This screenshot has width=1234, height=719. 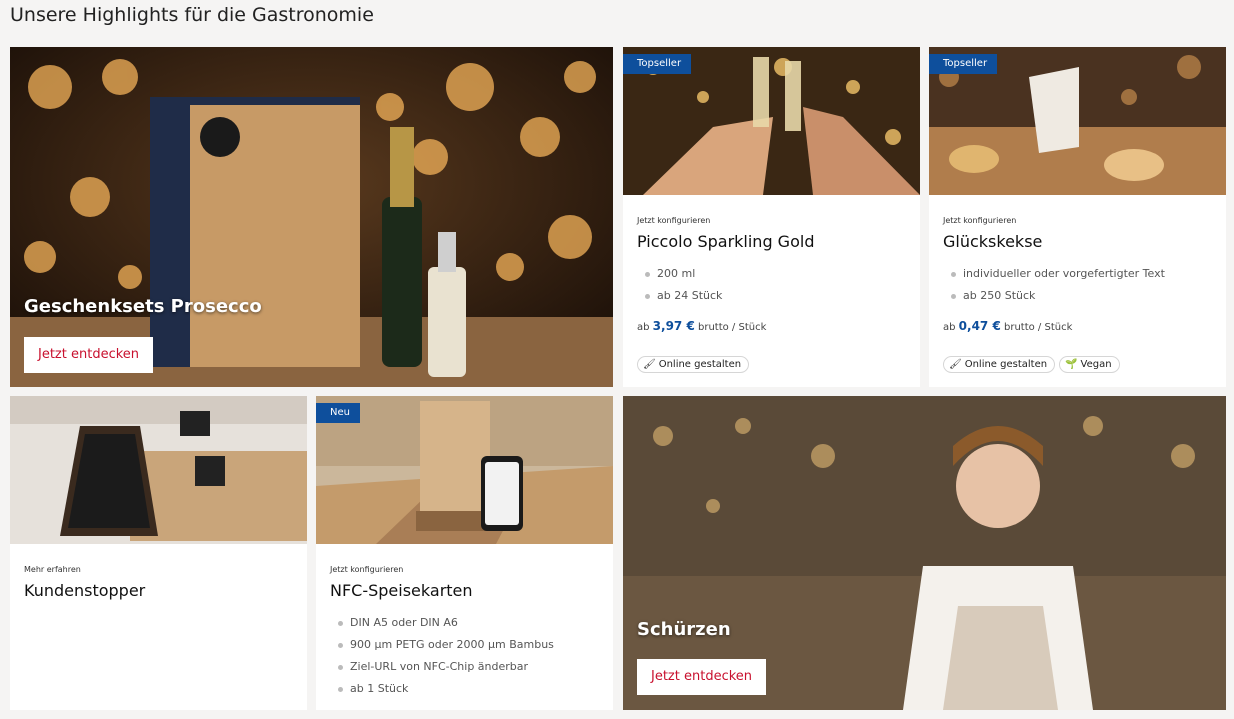 What do you see at coordinates (1089, 364) in the screenshot?
I see `vegan-chip: 🌱 Vegan` at bounding box center [1089, 364].